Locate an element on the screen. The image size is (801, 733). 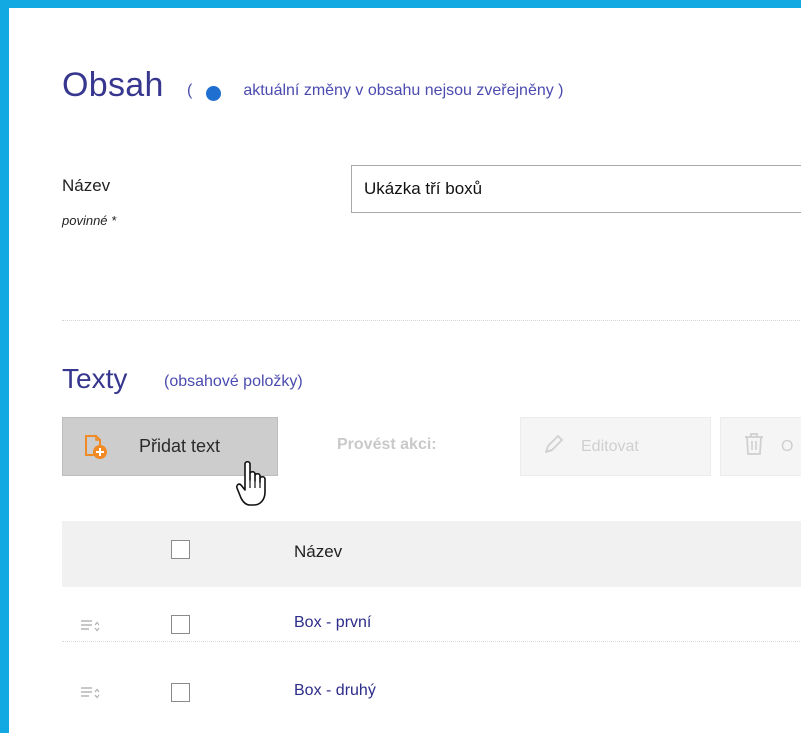
required-hint: povinné * is located at coordinates (89, 220).